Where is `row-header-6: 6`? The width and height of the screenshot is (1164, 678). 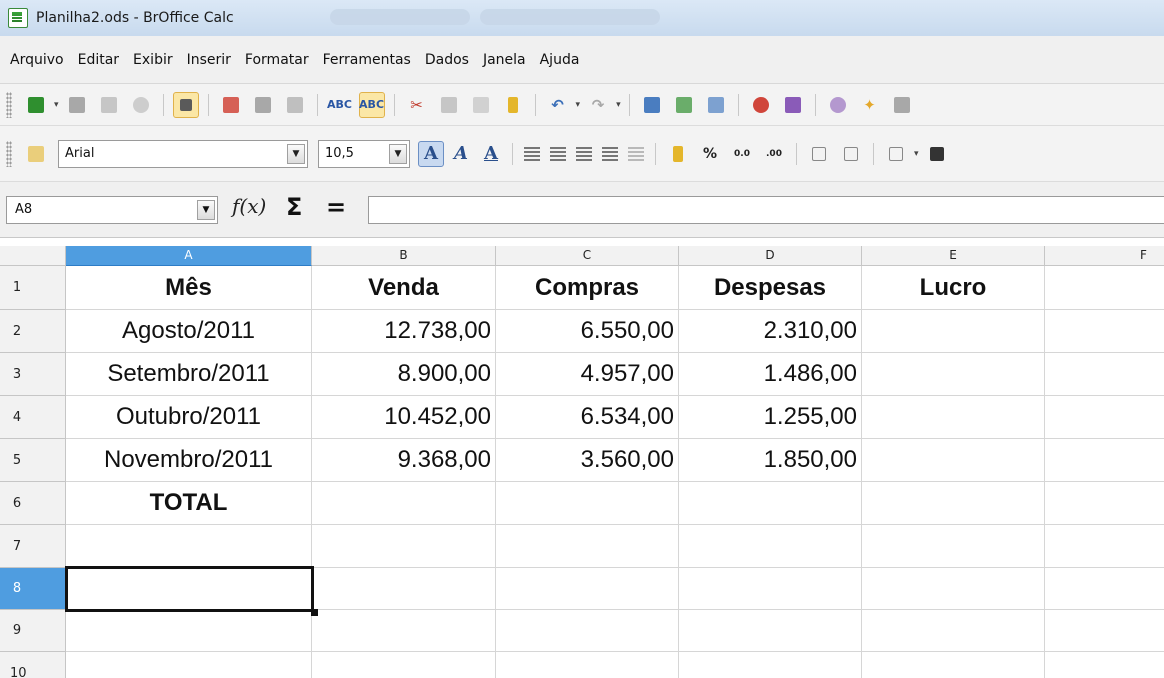 row-header-6: 6 is located at coordinates (33, 503).